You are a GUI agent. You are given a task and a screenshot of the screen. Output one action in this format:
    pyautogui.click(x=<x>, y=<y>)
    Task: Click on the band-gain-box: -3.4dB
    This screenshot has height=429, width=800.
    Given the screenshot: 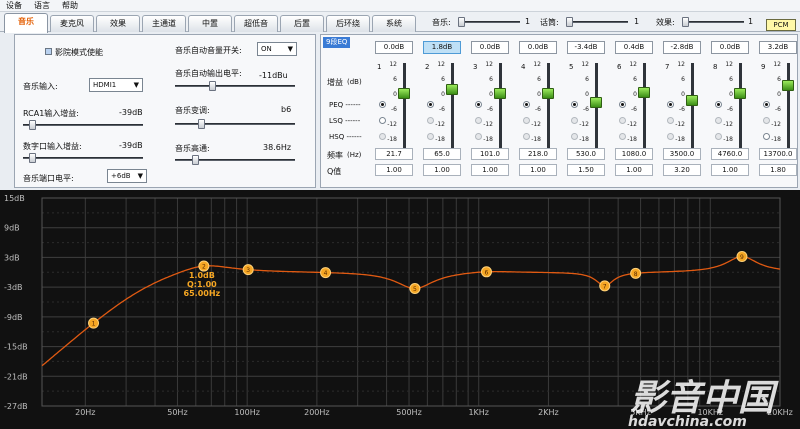 What is the action you would take?
    pyautogui.click(x=586, y=47)
    